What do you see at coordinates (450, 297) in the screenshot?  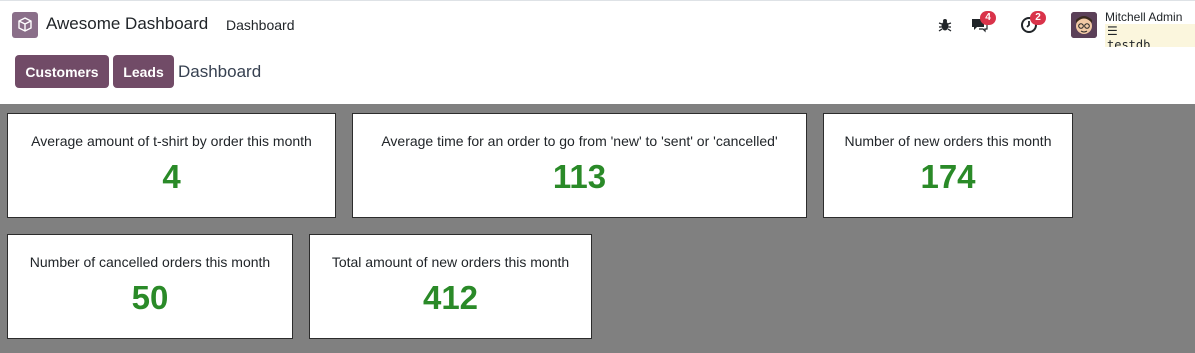 I see `stat-card-value: 412` at bounding box center [450, 297].